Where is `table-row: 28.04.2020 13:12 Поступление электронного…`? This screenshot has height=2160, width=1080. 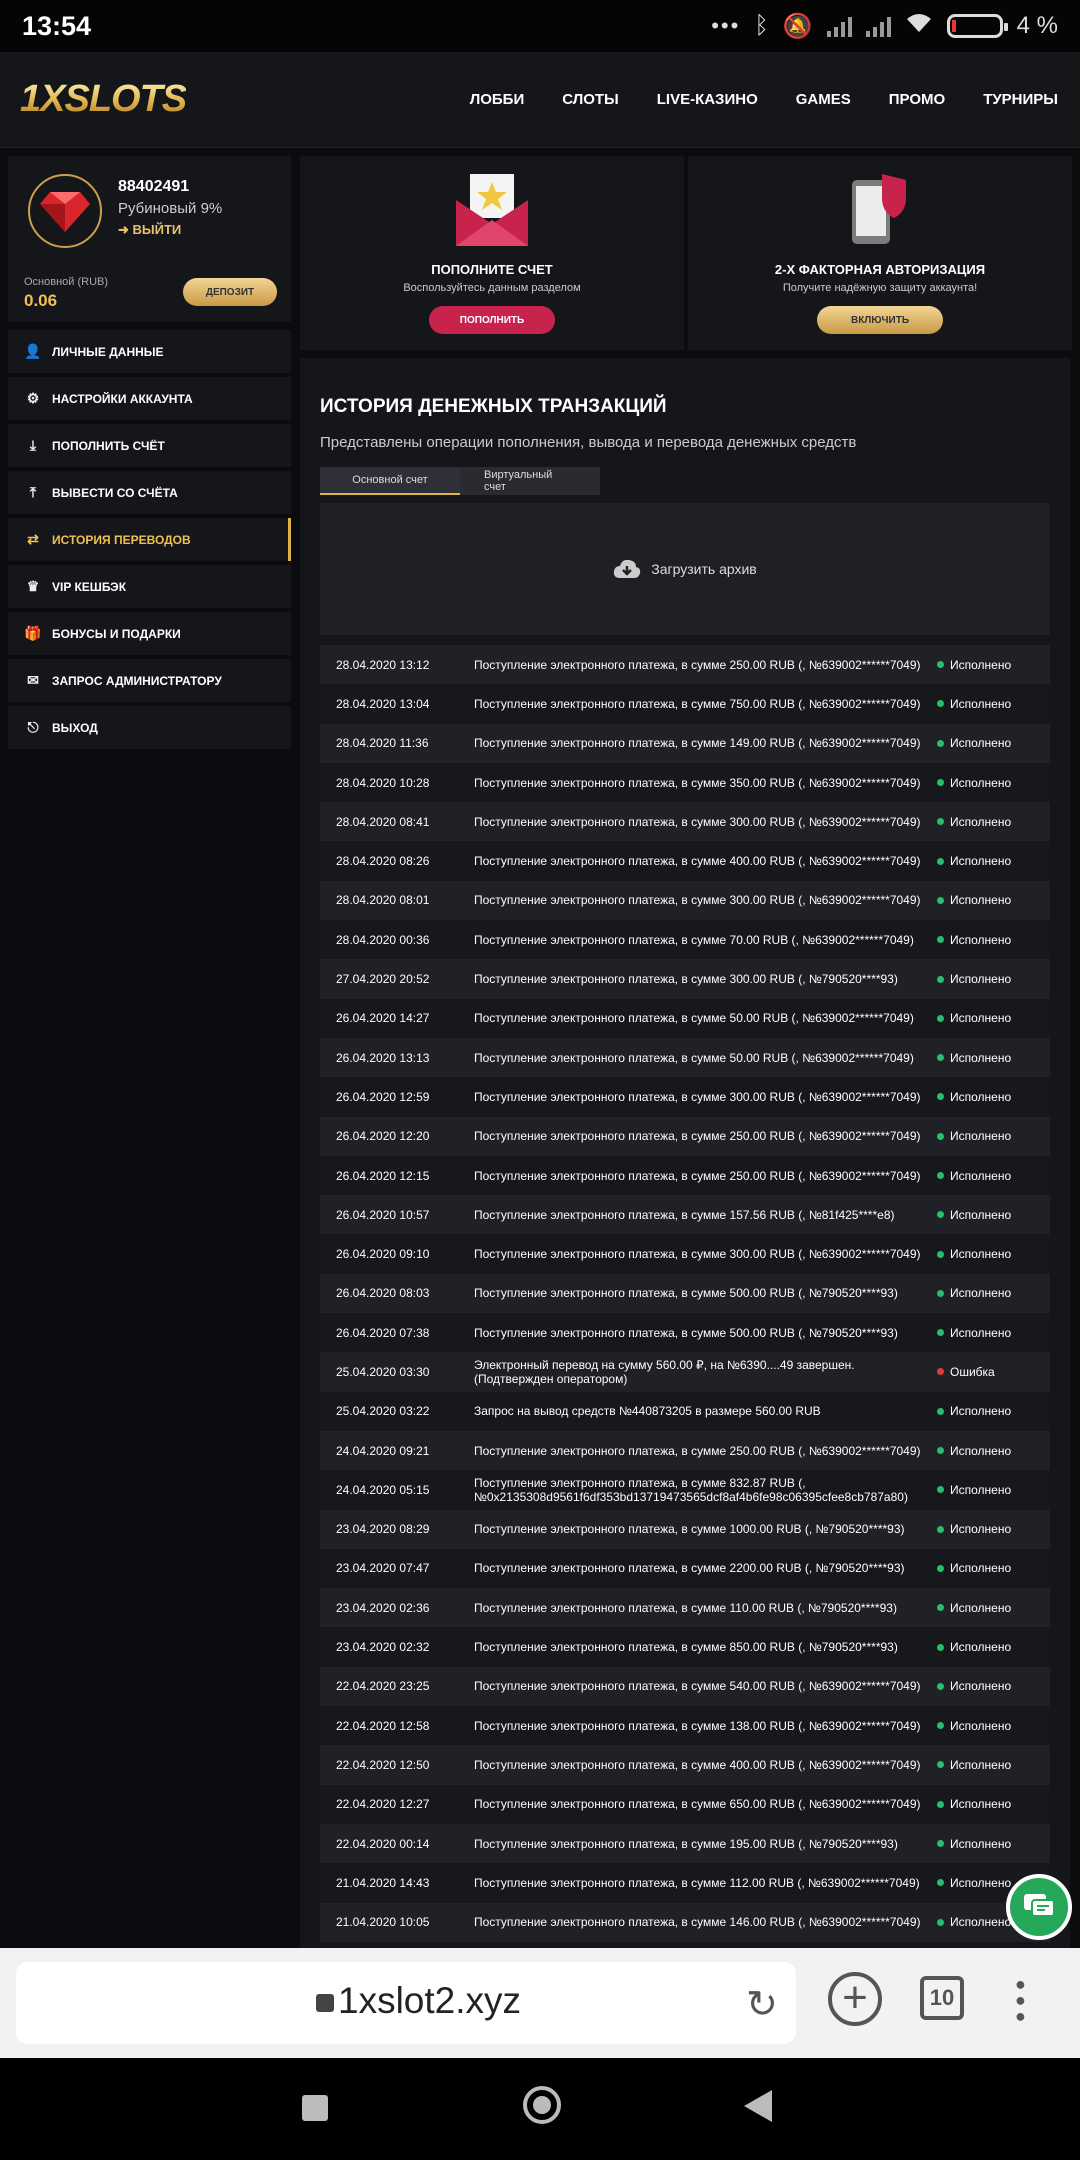
table-row: 28.04.2020 13:12 Поступление электронного… is located at coordinates (685, 665).